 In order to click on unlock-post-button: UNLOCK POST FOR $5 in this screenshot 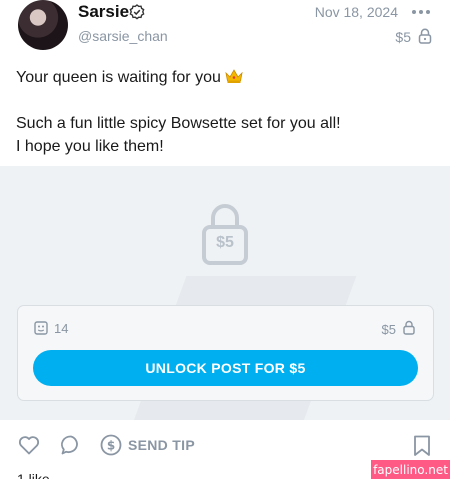, I will do `click(225, 368)`.